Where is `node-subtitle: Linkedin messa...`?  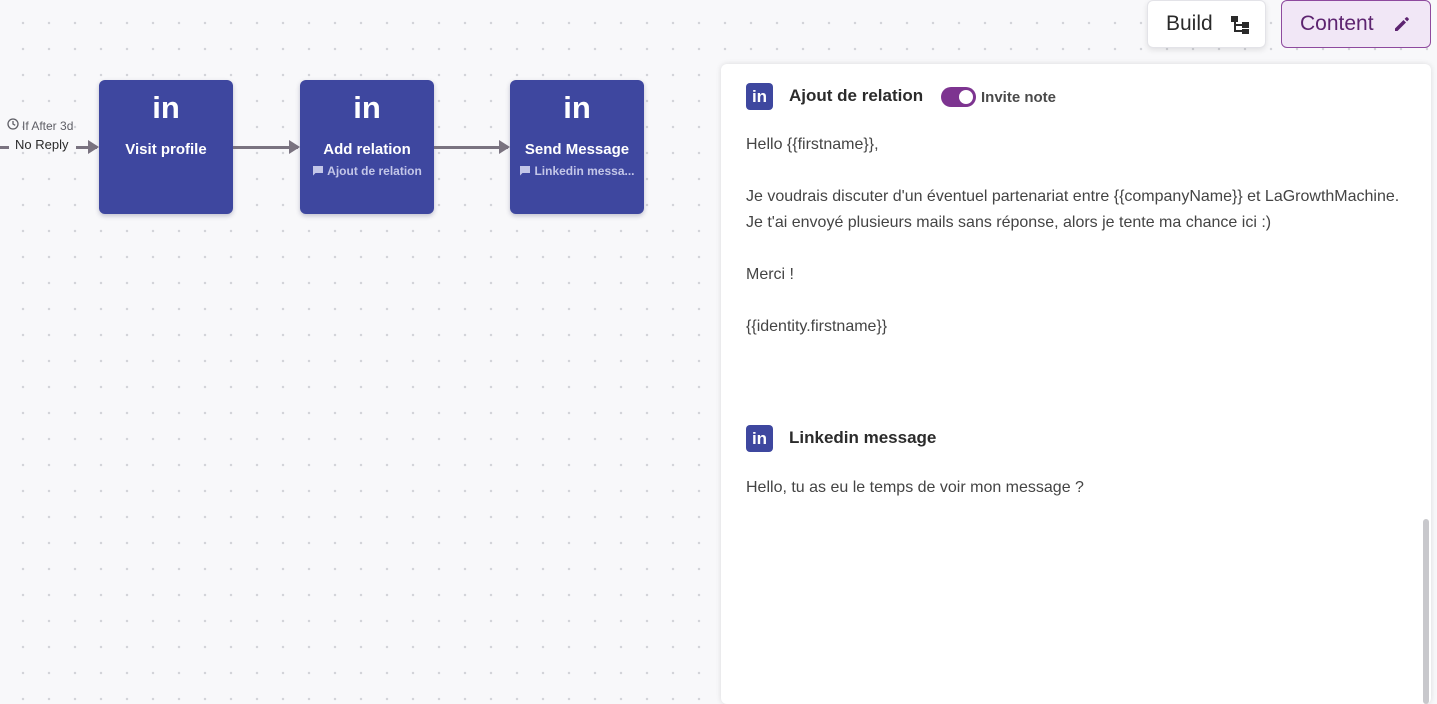
node-subtitle: Linkedin messa... is located at coordinates (577, 171).